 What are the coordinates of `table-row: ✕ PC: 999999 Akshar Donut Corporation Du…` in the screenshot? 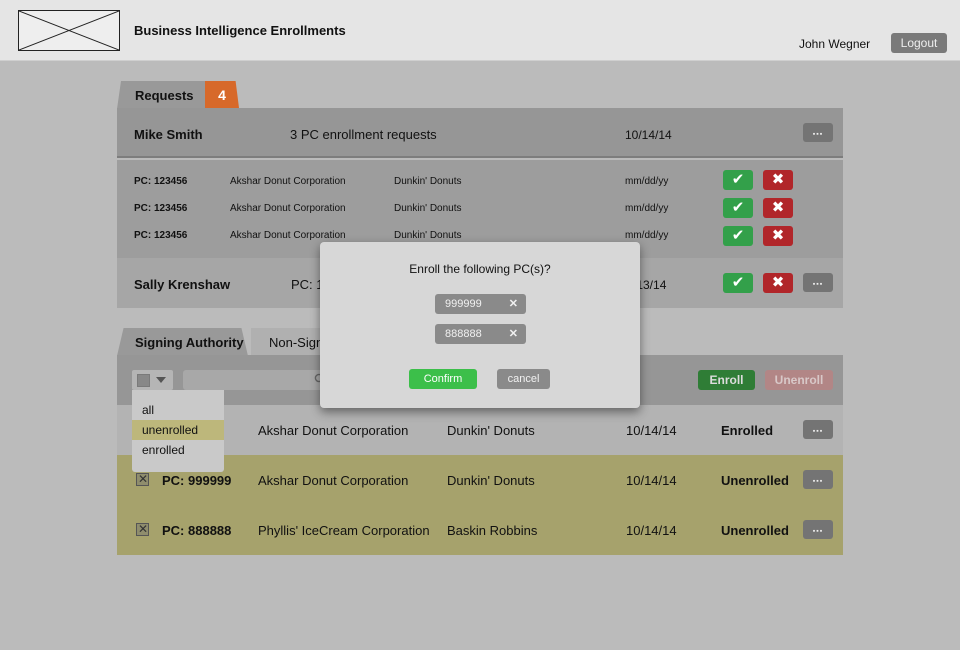 It's located at (480, 480).